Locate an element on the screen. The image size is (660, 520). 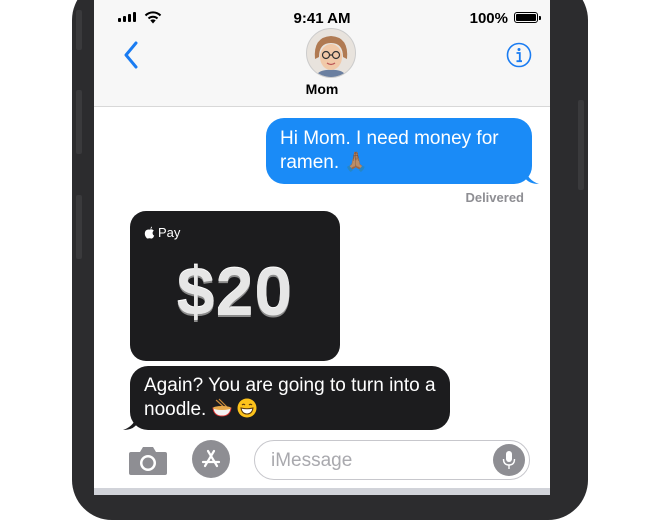
sent-message-bubble: Hi Mom. I need money for ramen. 🙏🏽 is located at coordinates (402, 151).